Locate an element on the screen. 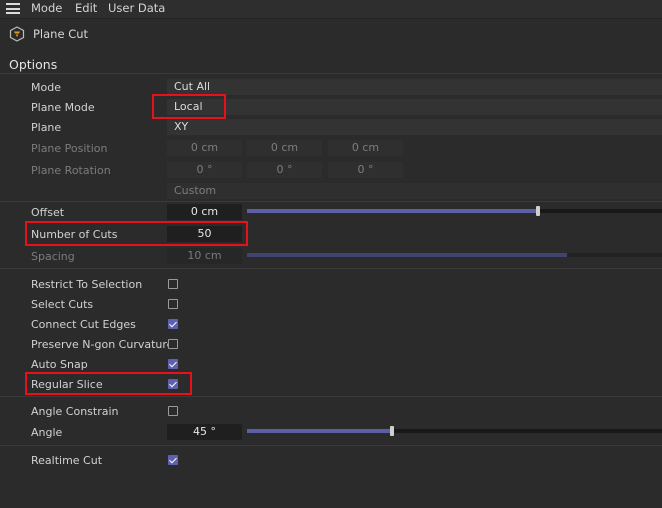 The width and height of the screenshot is (662, 508). spacing-slider is located at coordinates (454, 255).